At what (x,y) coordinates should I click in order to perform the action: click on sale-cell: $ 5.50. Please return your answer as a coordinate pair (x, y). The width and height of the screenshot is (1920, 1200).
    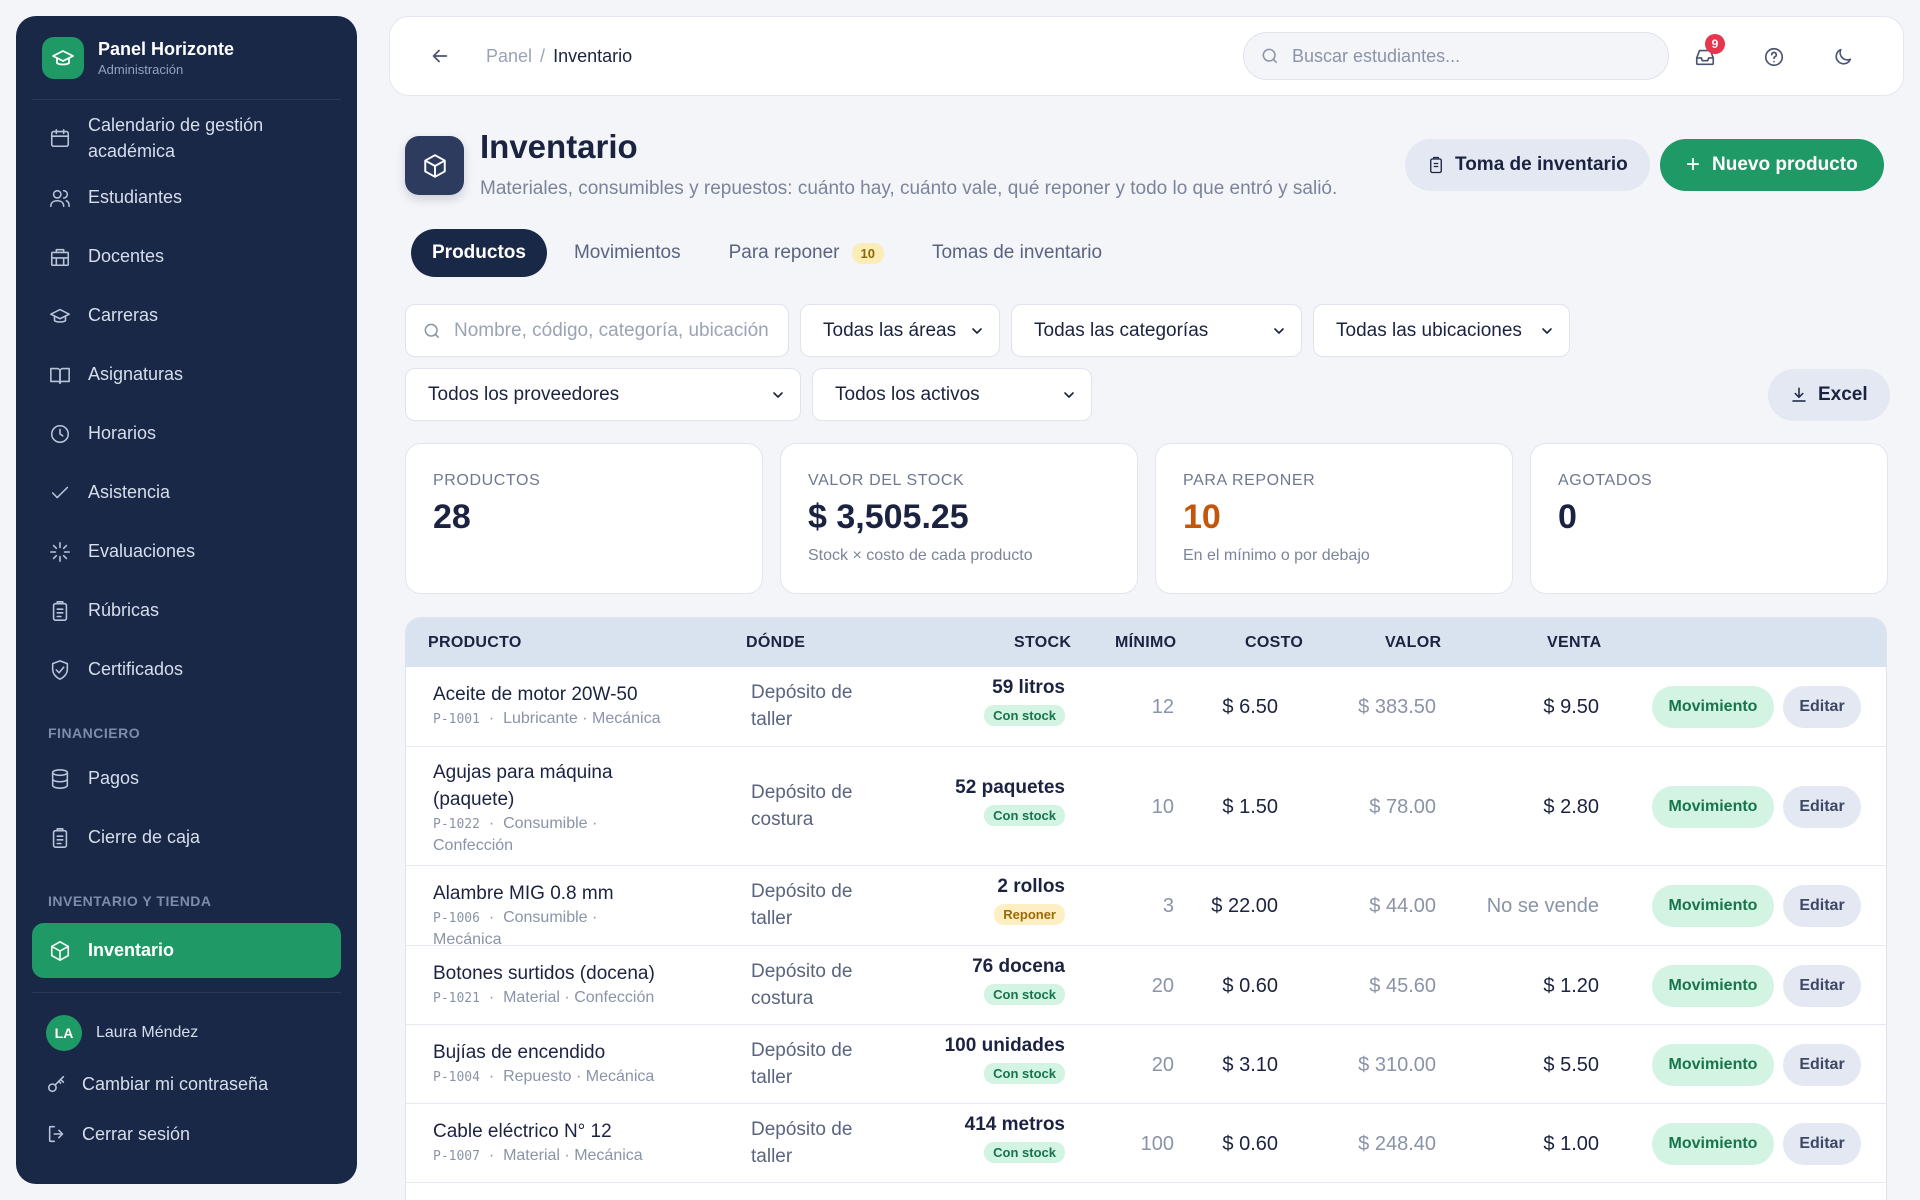
    Looking at the image, I should click on (1571, 1064).